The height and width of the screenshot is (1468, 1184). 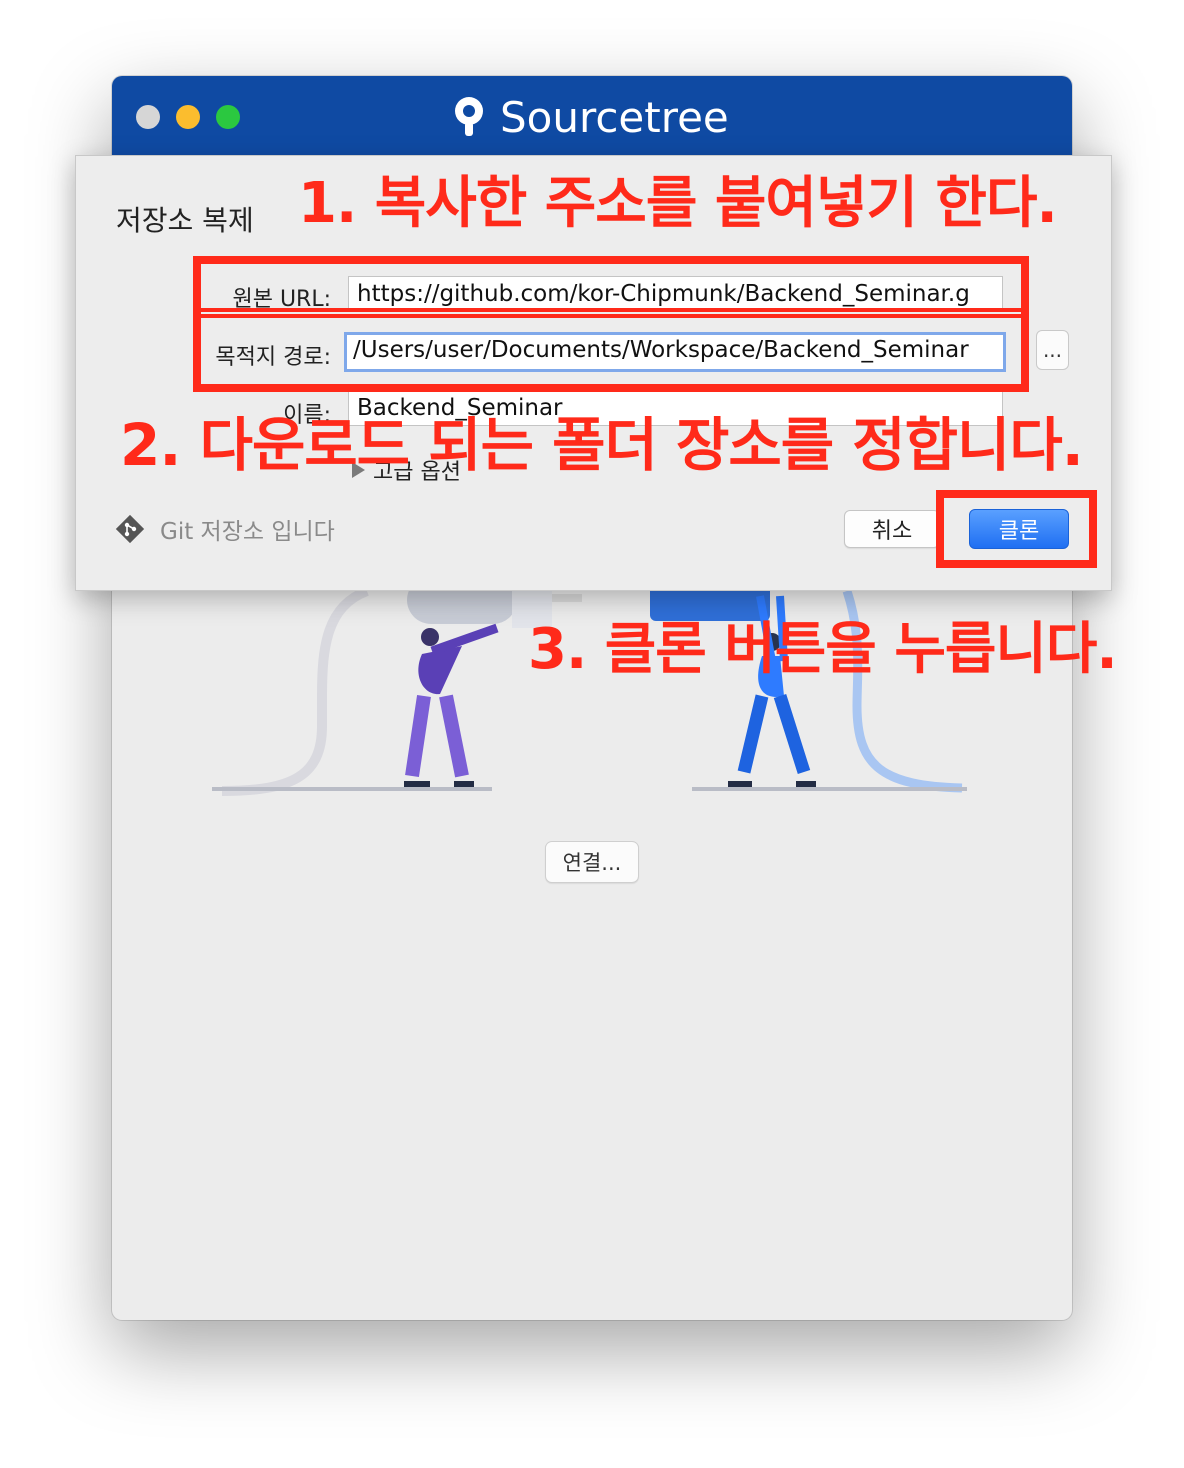 What do you see at coordinates (602, 445) in the screenshot?
I see `annotation-step2: 2. 다운로드 되는 폴더 장소를 정합니다.` at bounding box center [602, 445].